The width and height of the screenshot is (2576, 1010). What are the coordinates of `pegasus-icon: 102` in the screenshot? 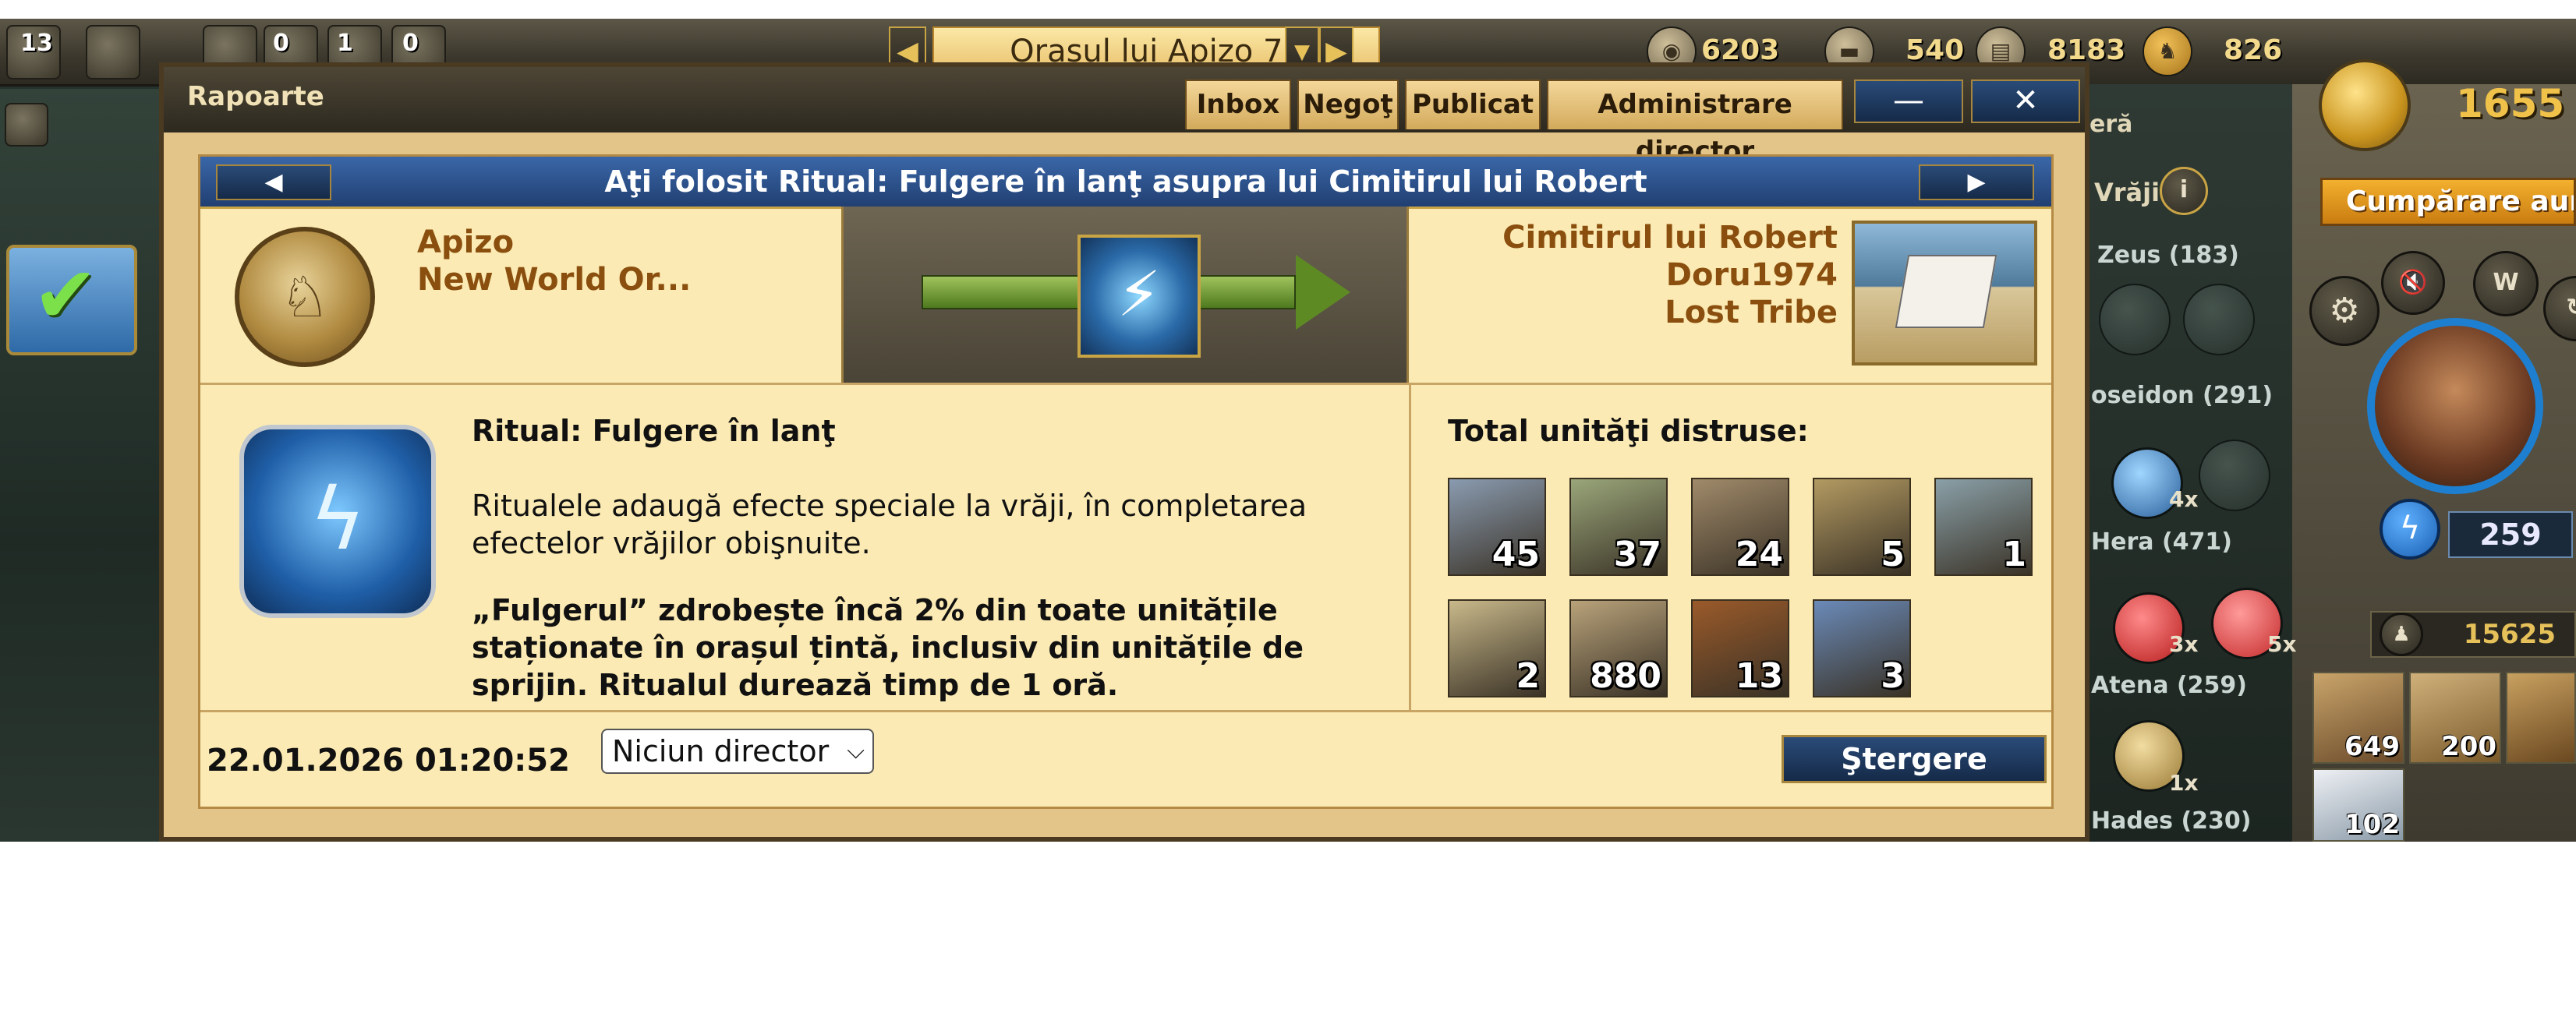 It's located at (2358, 805).